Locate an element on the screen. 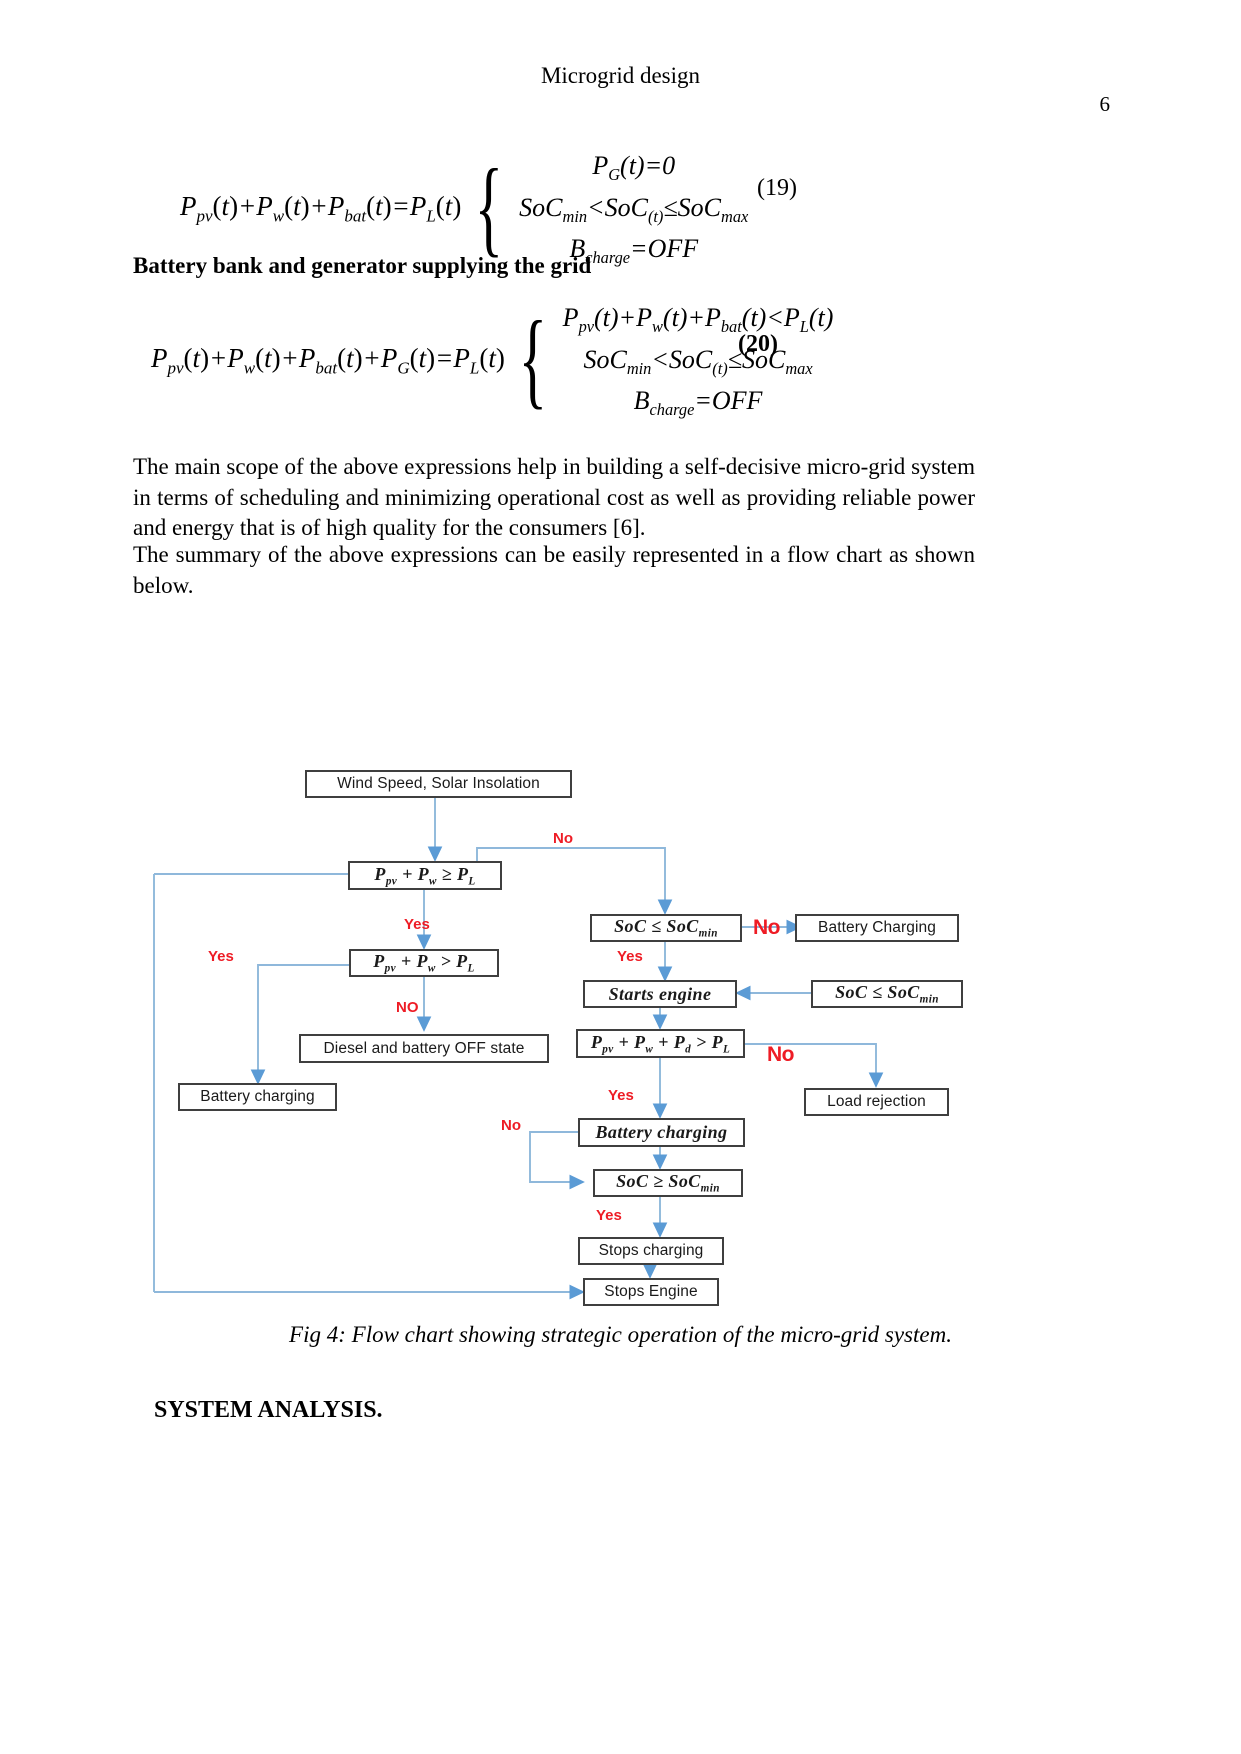 This screenshot has width=1241, height=1754. edge-label-no-diesel: NO is located at coordinates (407, 1007).